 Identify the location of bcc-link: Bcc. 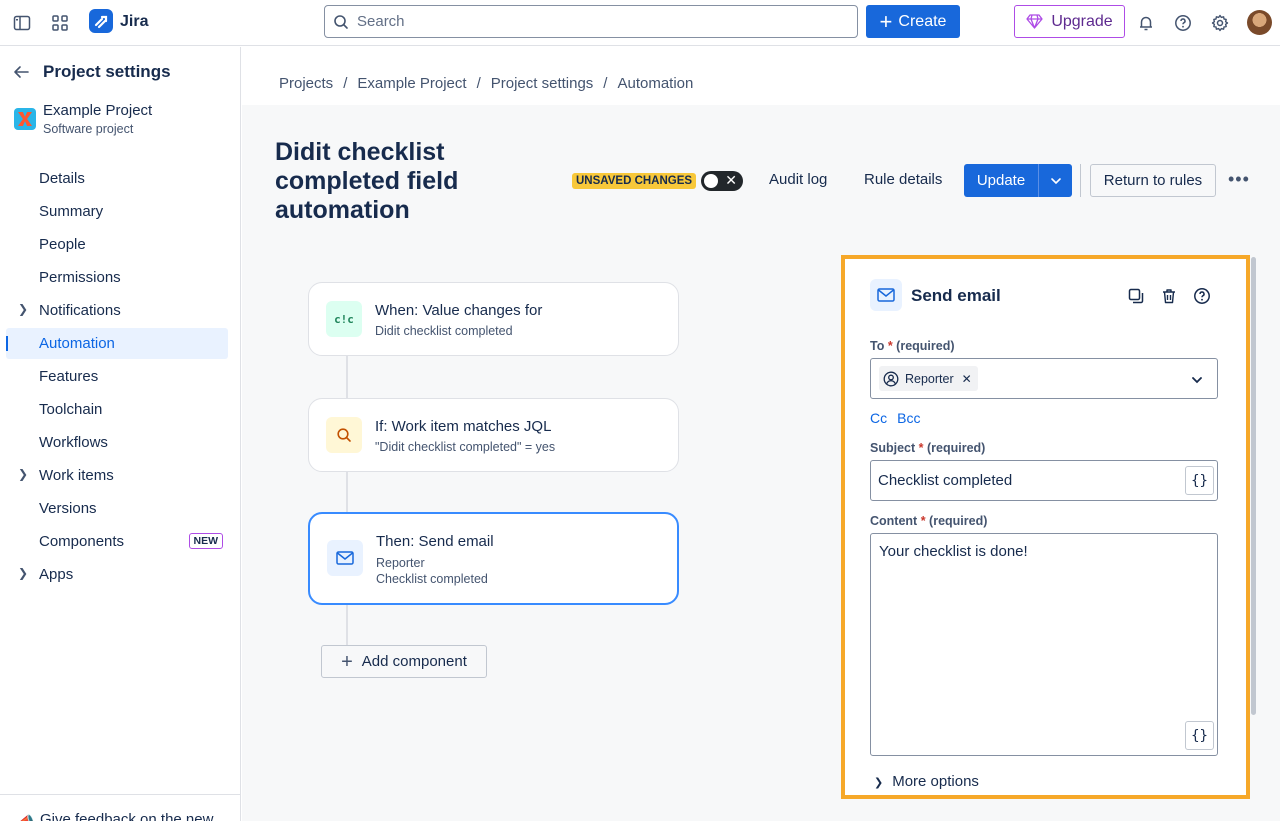
(908, 418).